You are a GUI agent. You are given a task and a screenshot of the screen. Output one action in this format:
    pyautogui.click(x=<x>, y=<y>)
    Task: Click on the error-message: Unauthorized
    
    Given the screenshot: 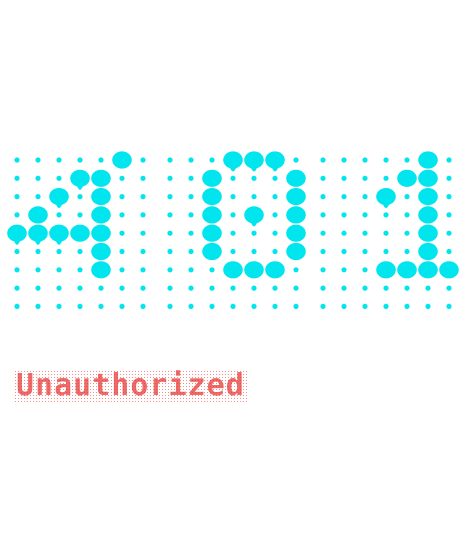 What is the action you would take?
    pyautogui.click(x=130, y=385)
    